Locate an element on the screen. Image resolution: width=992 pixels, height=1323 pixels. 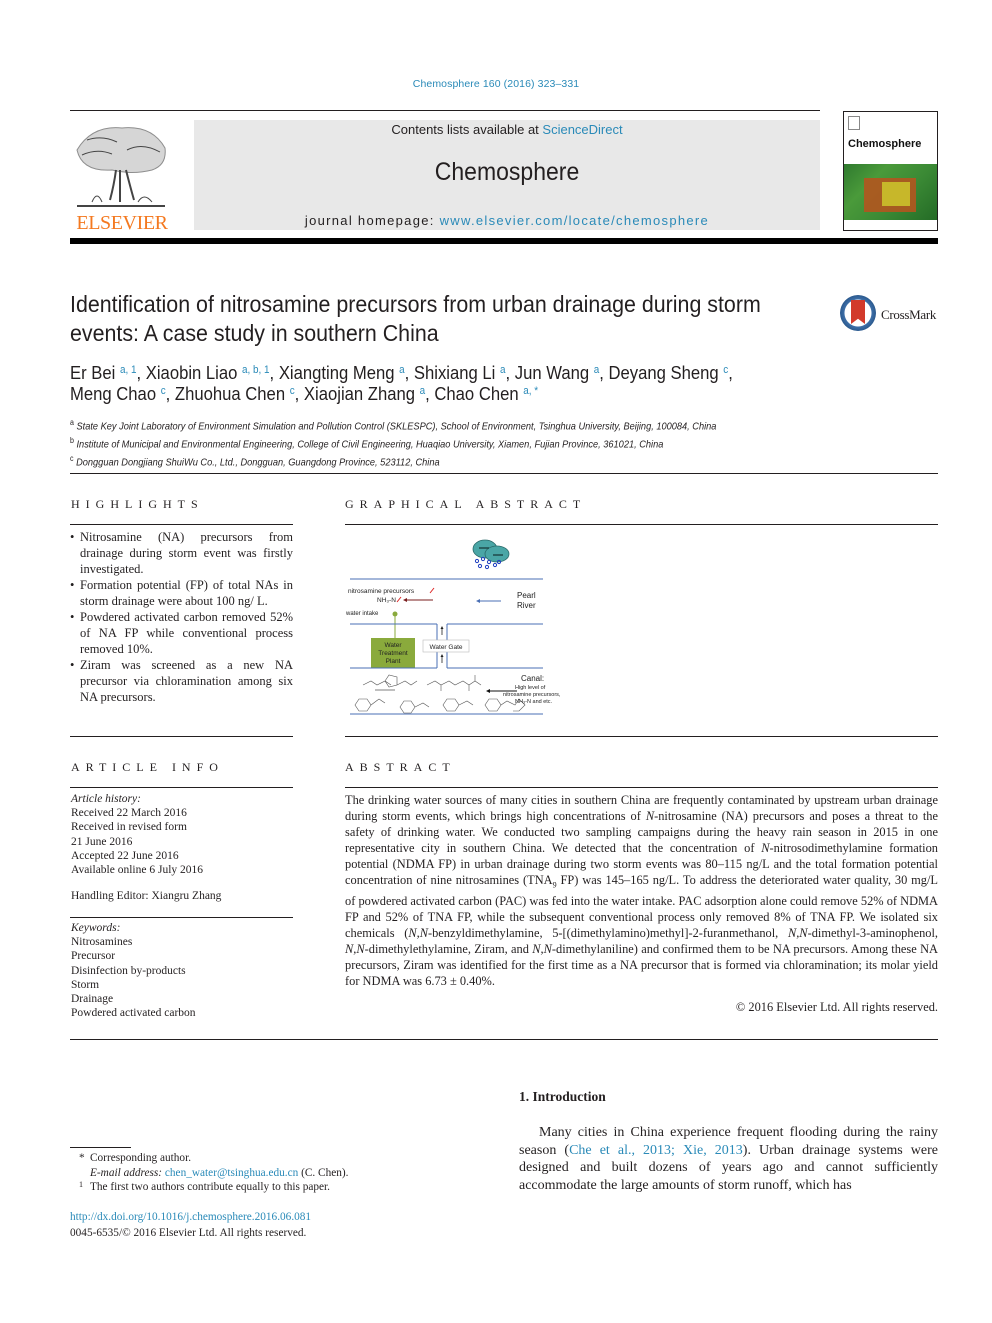
footnote-mark: 1 is located at coordinates (81, 1184).